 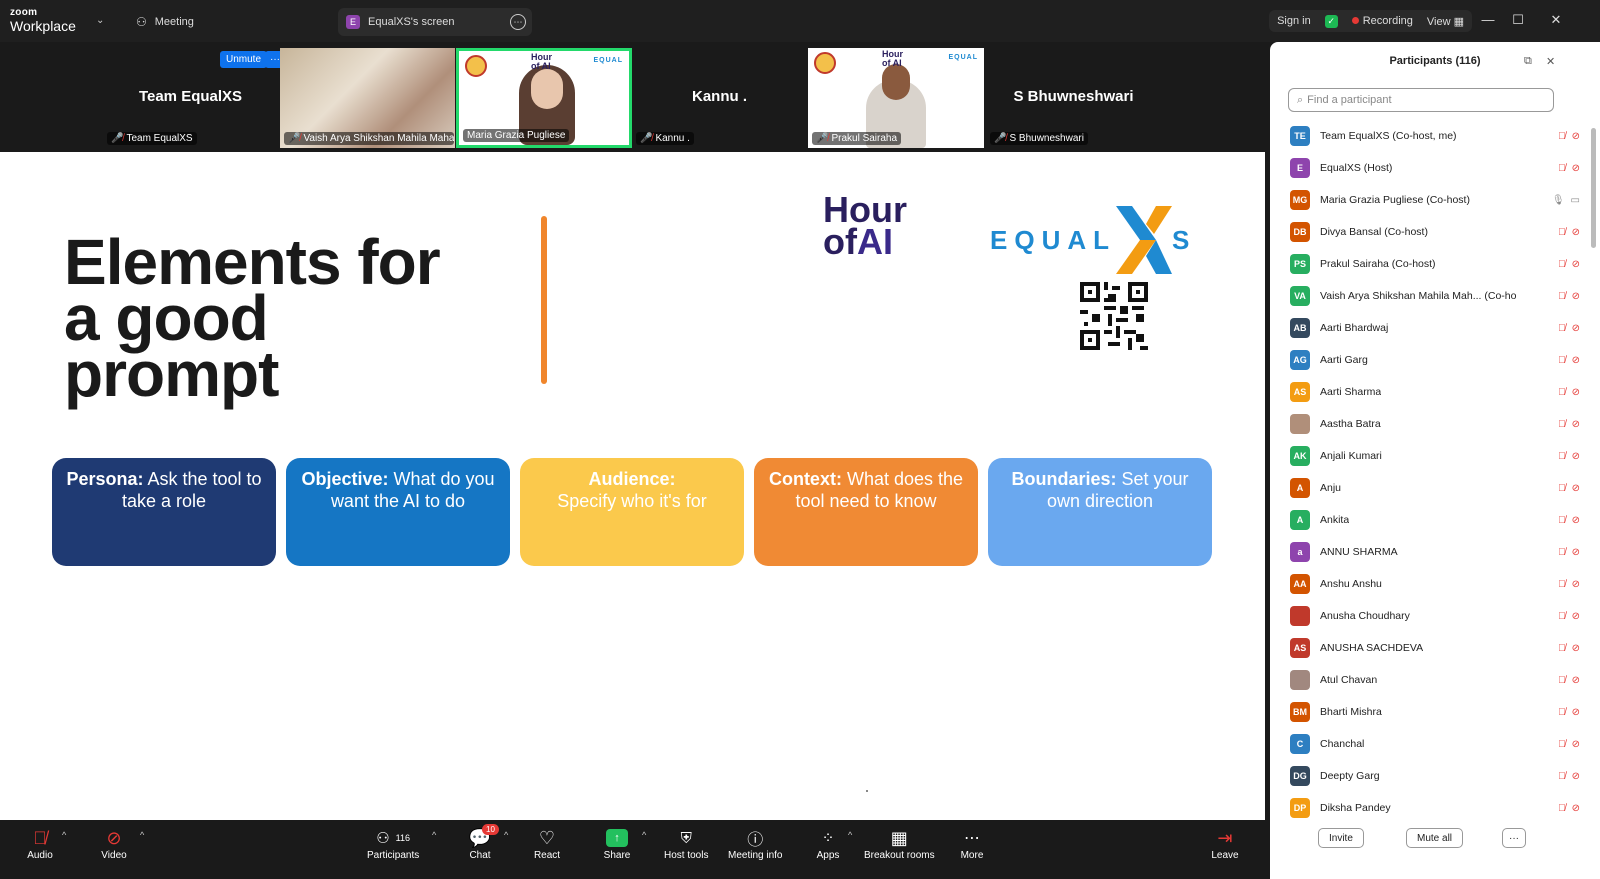 I want to click on view-button: View ▦, so click(x=1445, y=21).